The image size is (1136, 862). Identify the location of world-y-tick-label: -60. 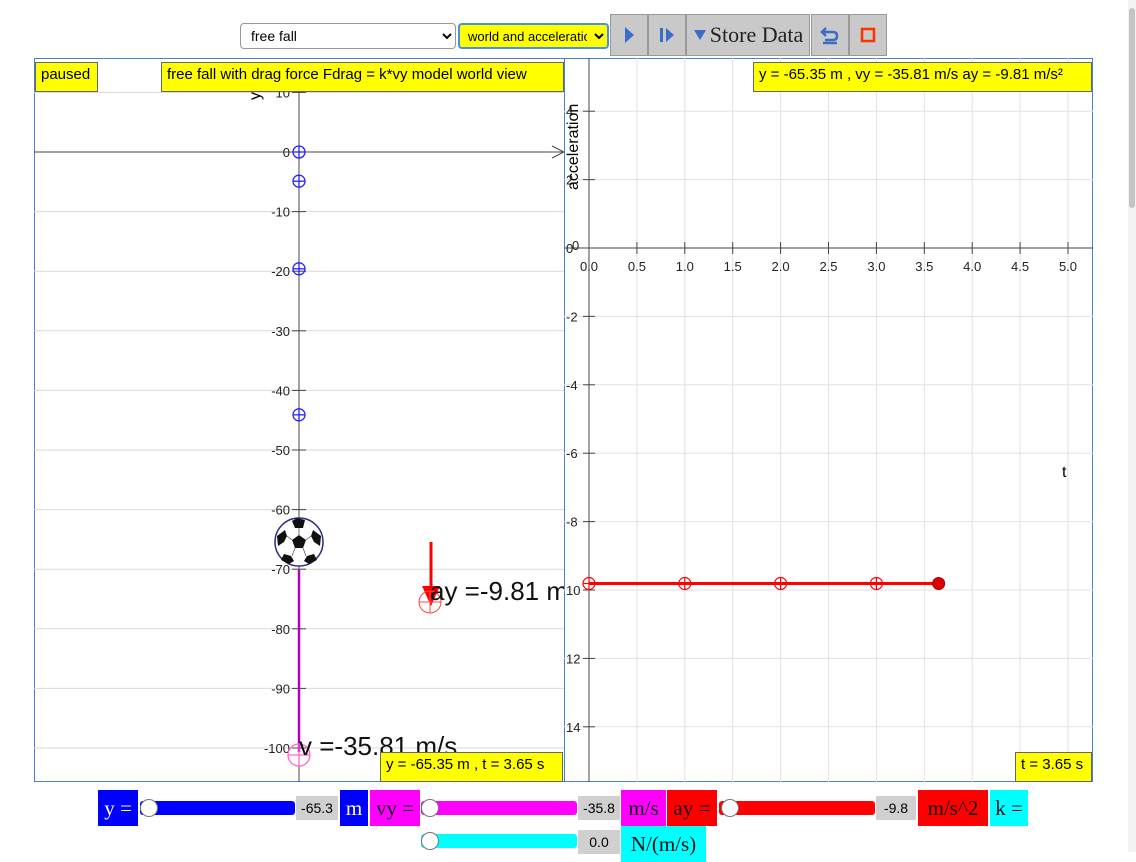
(280, 510).